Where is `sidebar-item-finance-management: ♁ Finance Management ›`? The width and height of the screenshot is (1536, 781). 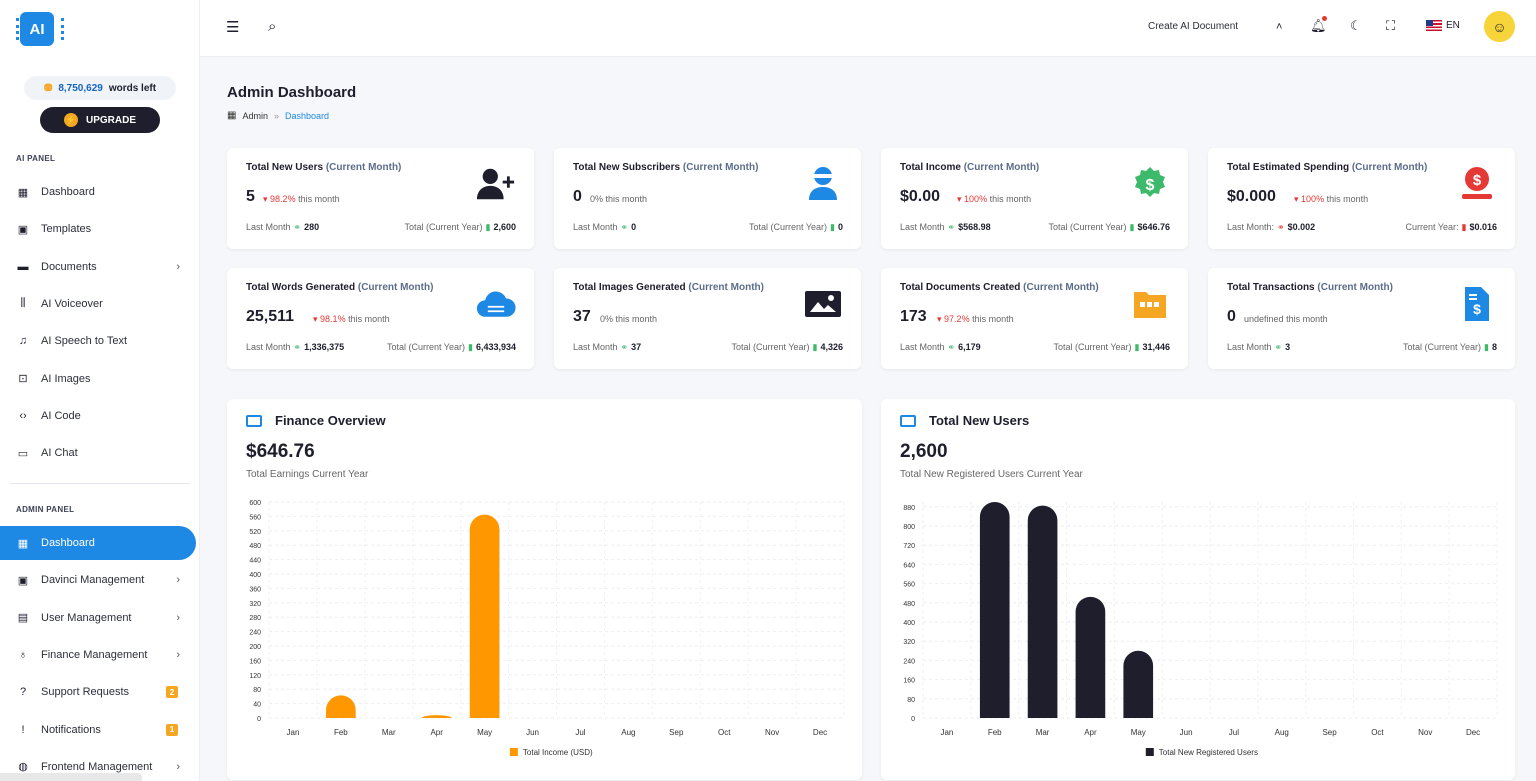
sidebar-item-finance-management: ♁ Finance Management › is located at coordinates (98, 655).